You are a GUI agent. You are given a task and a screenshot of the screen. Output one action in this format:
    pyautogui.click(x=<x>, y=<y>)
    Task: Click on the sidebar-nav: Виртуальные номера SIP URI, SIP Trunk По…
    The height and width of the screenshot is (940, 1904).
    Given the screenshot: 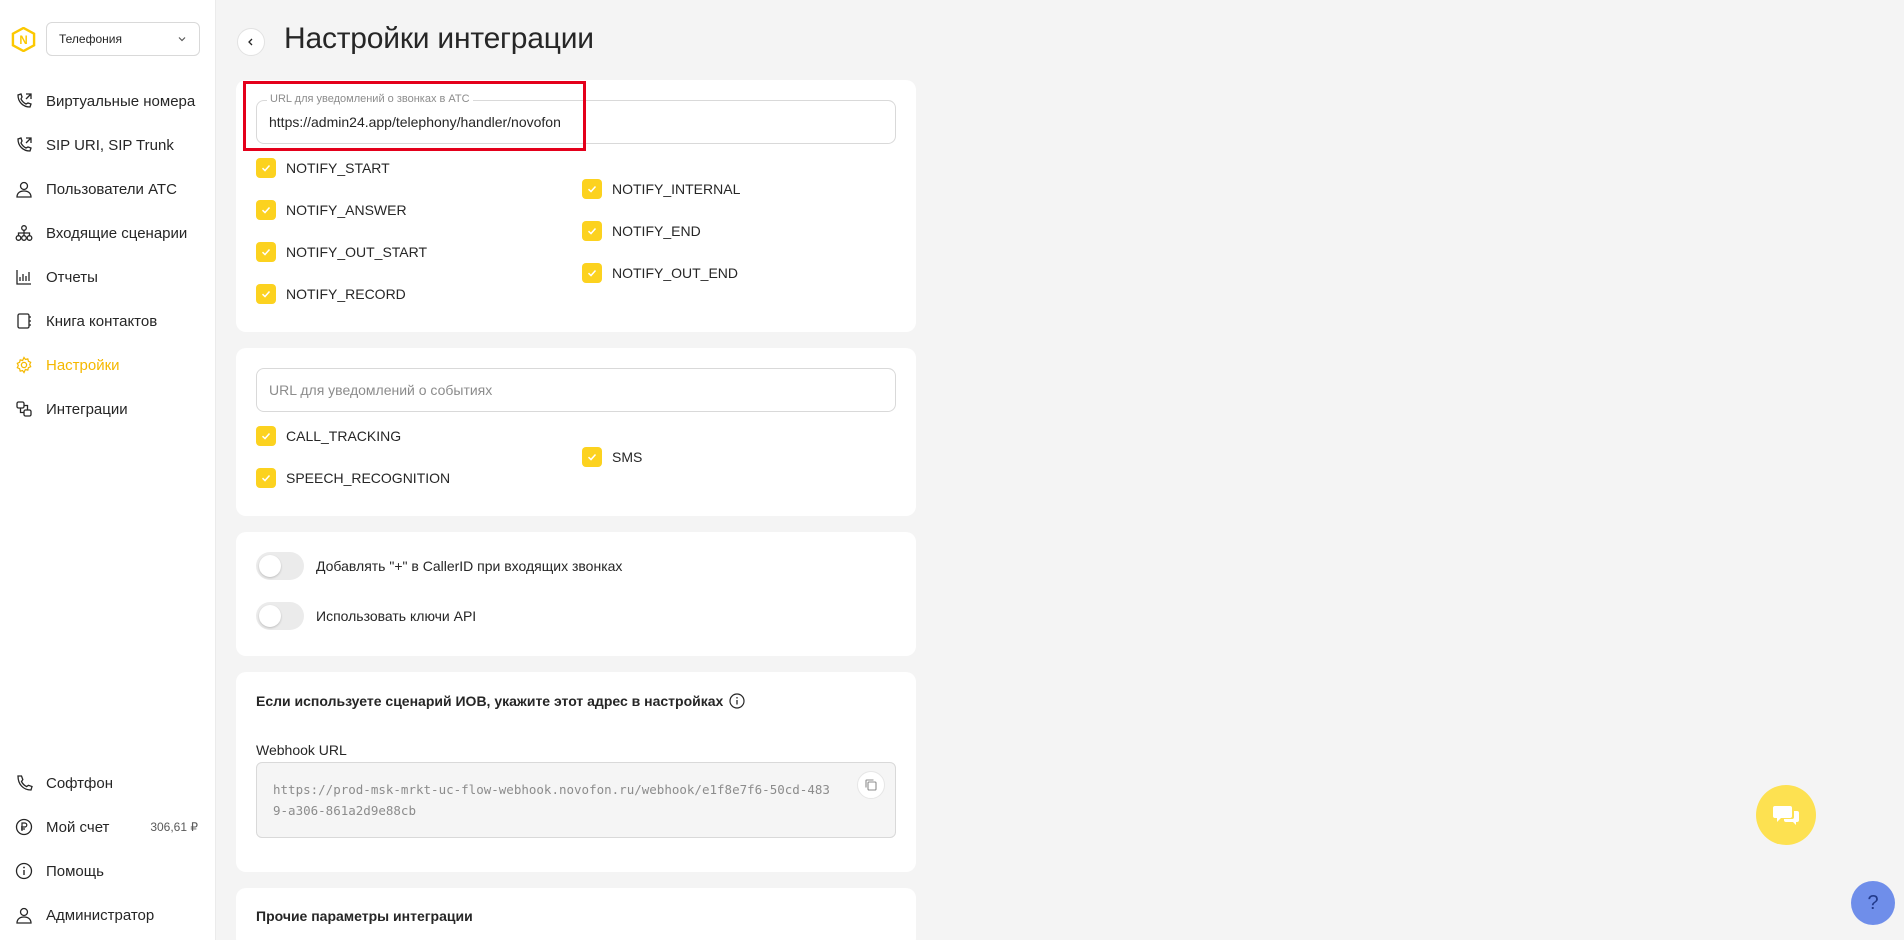 What is the action you would take?
    pyautogui.click(x=108, y=255)
    